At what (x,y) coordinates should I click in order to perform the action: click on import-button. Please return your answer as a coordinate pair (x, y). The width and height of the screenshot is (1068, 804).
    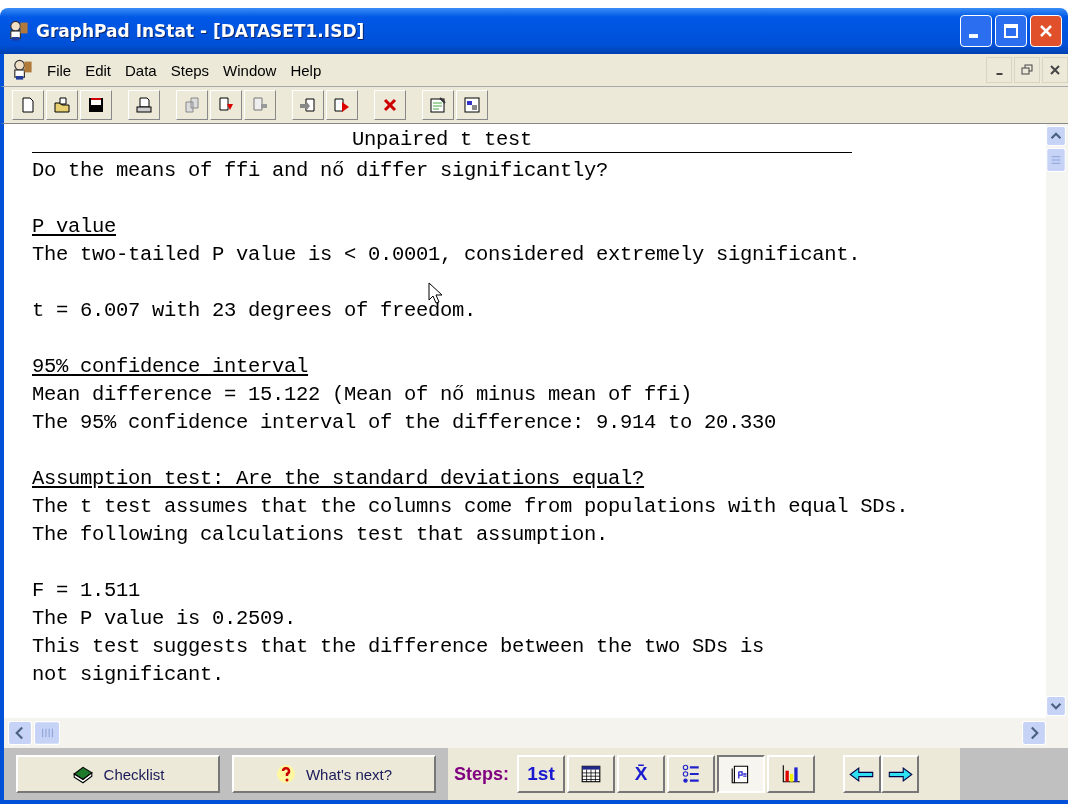
    Looking at the image, I should click on (308, 105).